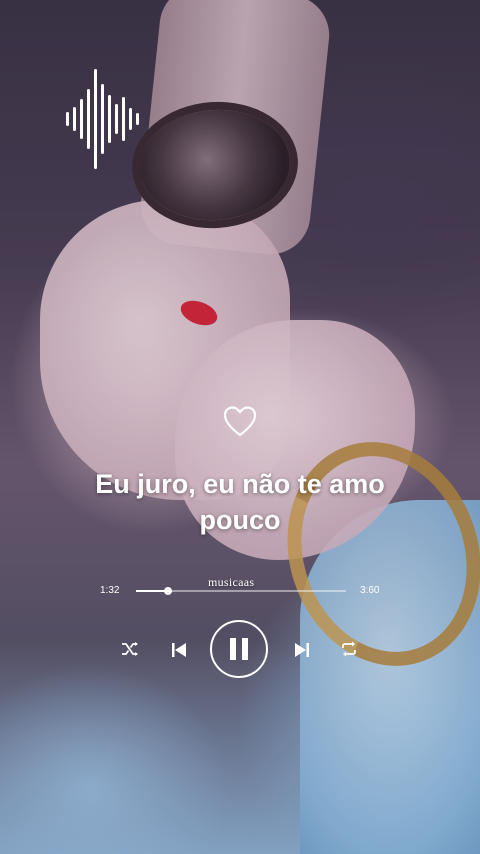  Describe the element at coordinates (106, 119) in the screenshot. I see `waveform-icon` at that location.